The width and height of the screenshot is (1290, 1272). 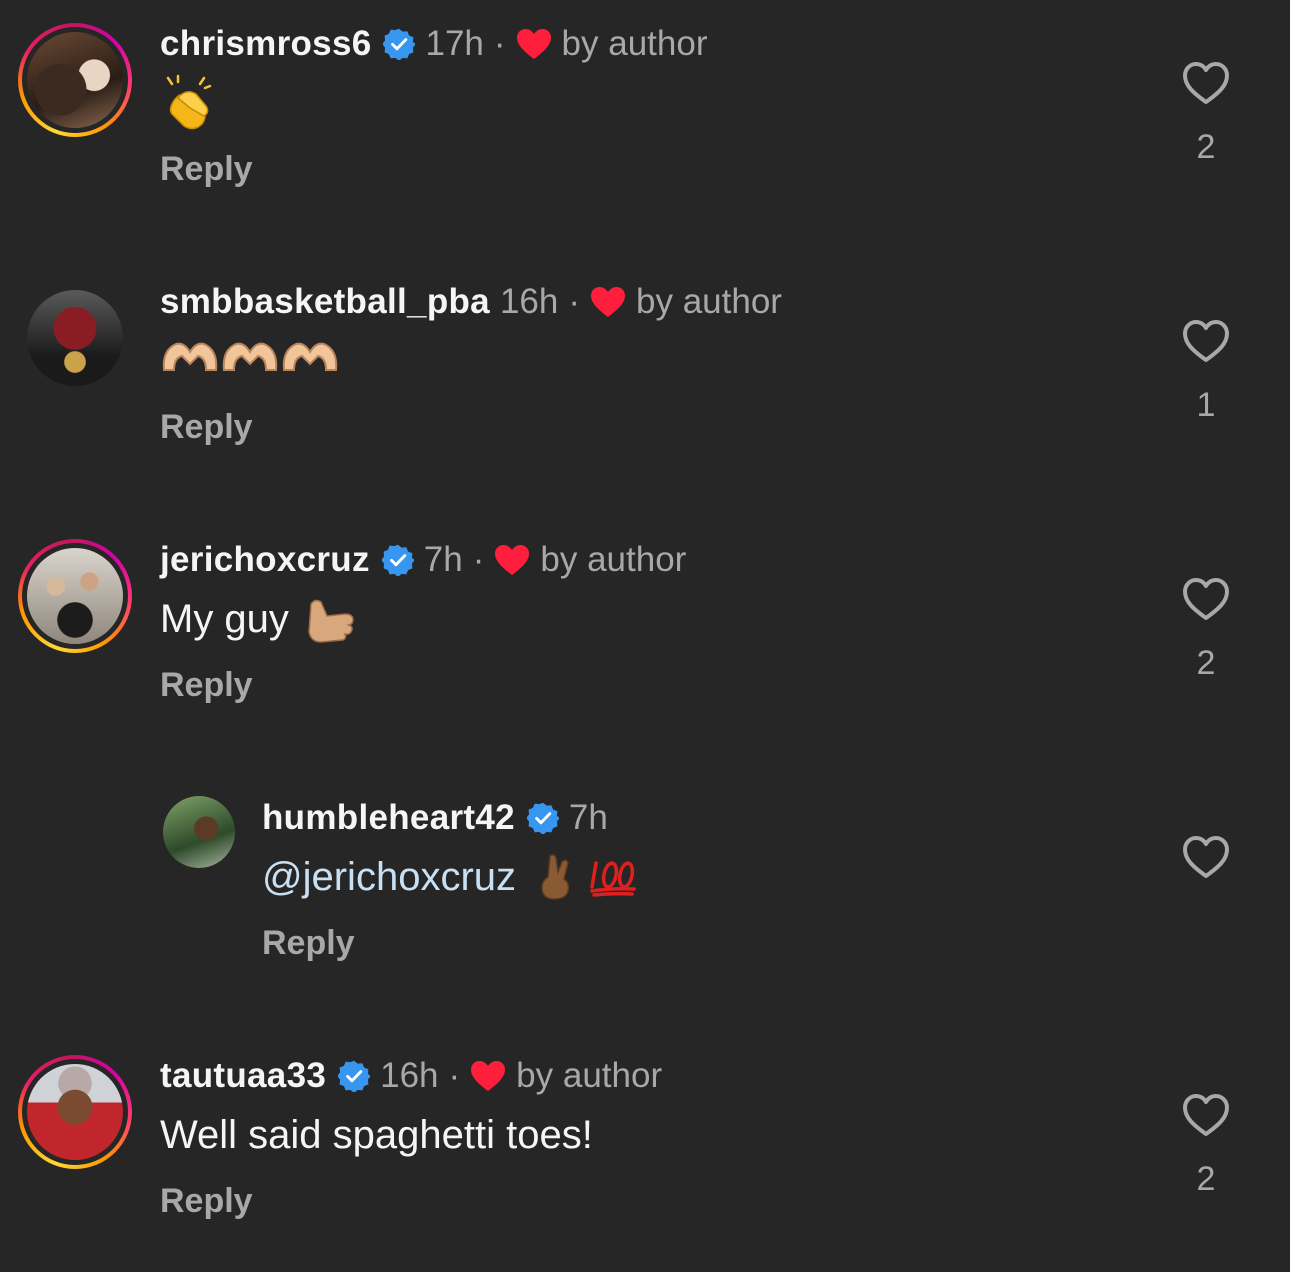 What do you see at coordinates (454, 43) in the screenshot?
I see `comment-time: 17h` at bounding box center [454, 43].